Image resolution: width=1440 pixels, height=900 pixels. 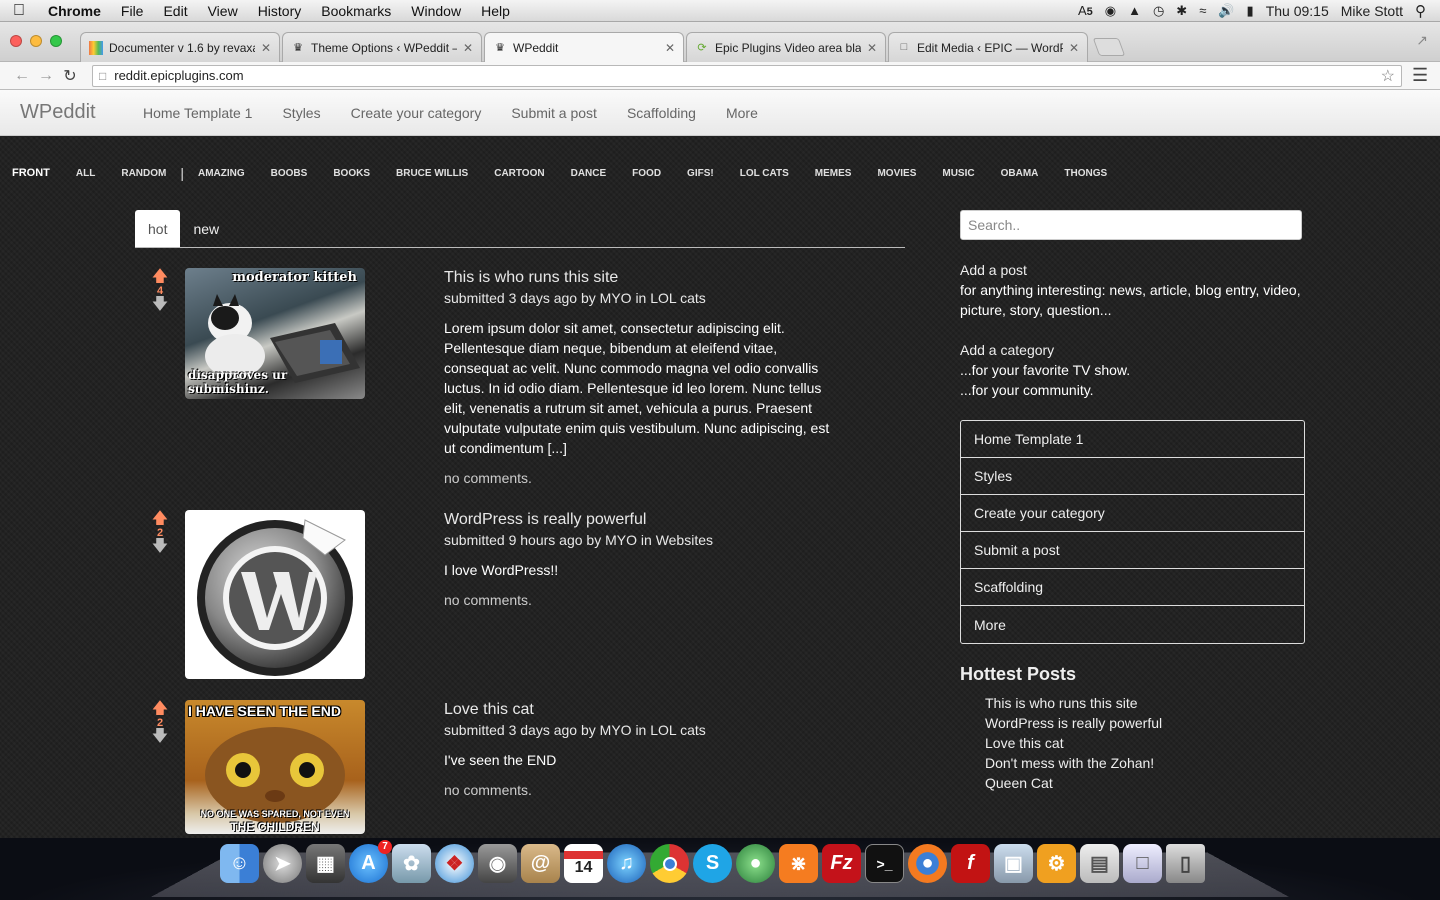 I want to click on hottest-post-link: Love this cat, so click(x=1145, y=743).